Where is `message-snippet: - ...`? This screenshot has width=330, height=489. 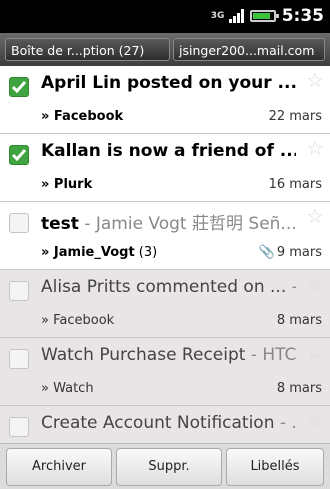
message-snippet: - ... is located at coordinates (287, 423).